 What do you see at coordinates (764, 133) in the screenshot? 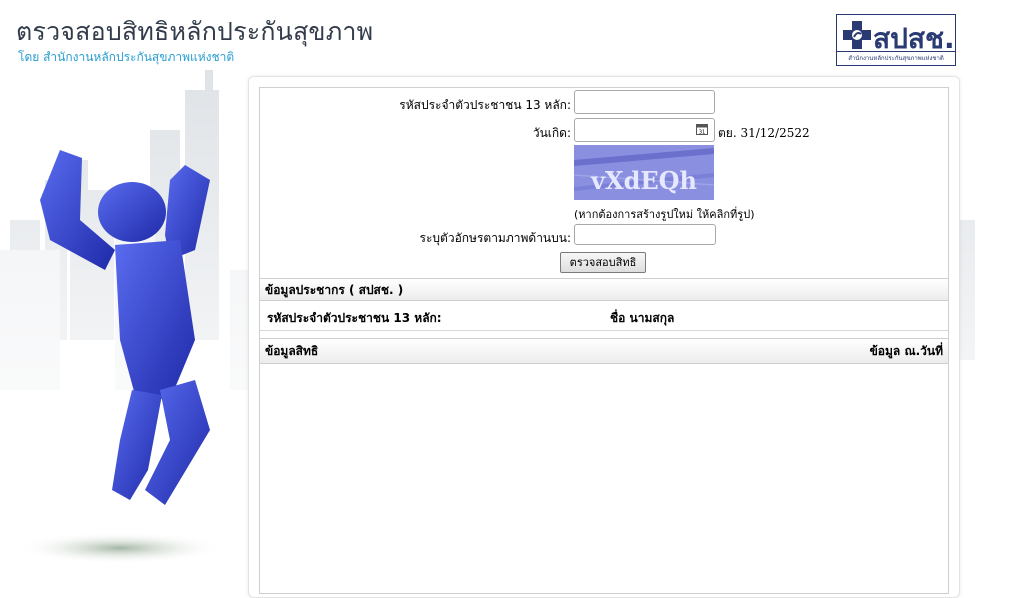
I see `birth-date-hint: ตย. 31/12/2522` at bounding box center [764, 133].